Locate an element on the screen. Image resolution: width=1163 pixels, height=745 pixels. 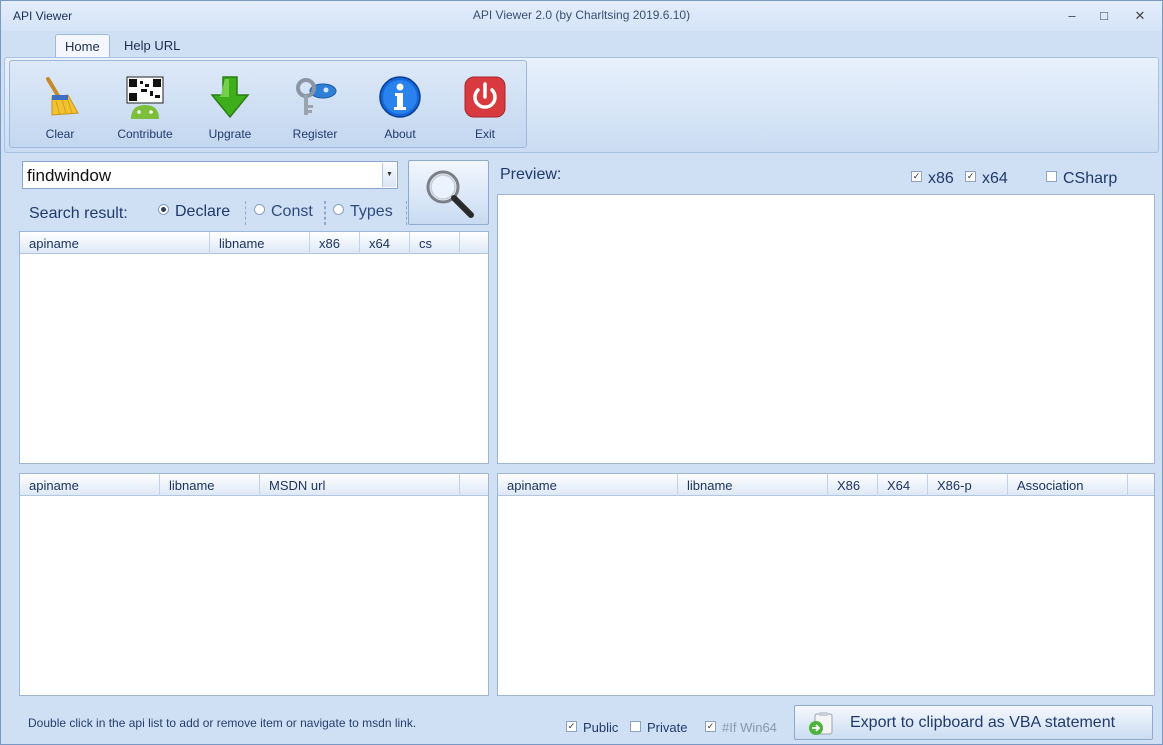
checkbox-if-win64-label: #If Win64 is located at coordinates (749, 727).